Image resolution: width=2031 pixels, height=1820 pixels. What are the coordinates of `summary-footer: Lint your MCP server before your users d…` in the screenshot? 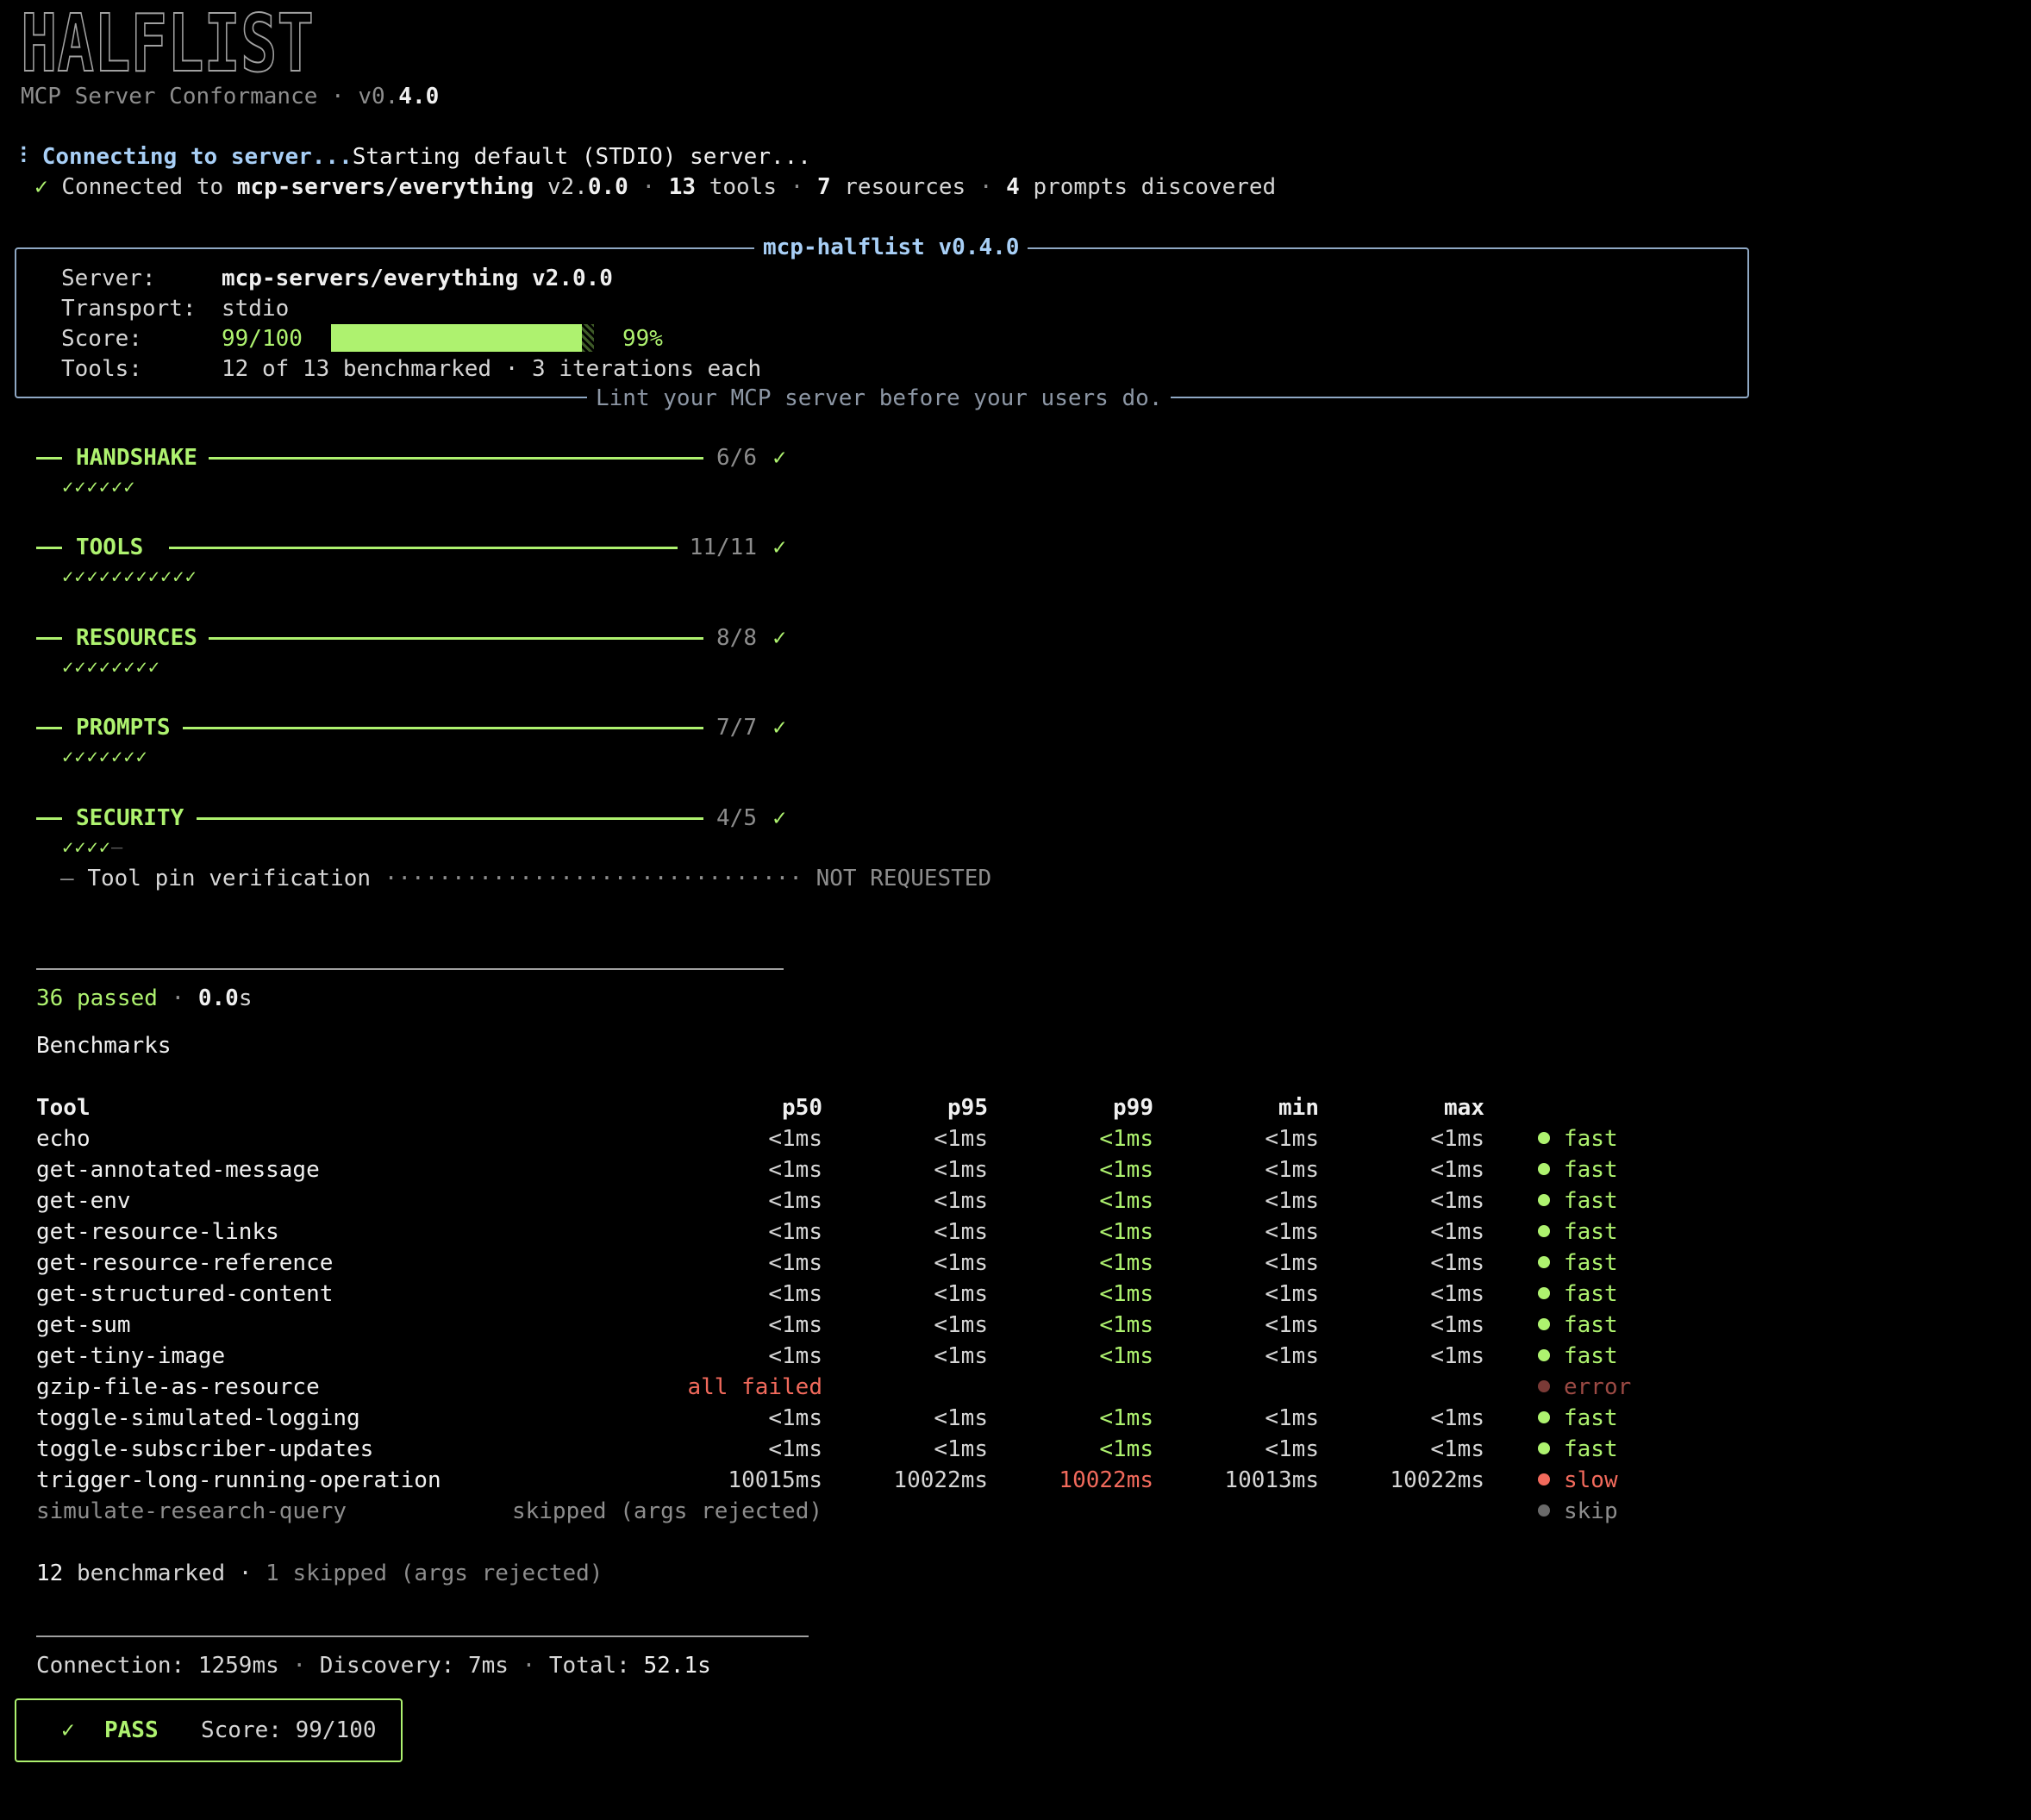 It's located at (879, 399).